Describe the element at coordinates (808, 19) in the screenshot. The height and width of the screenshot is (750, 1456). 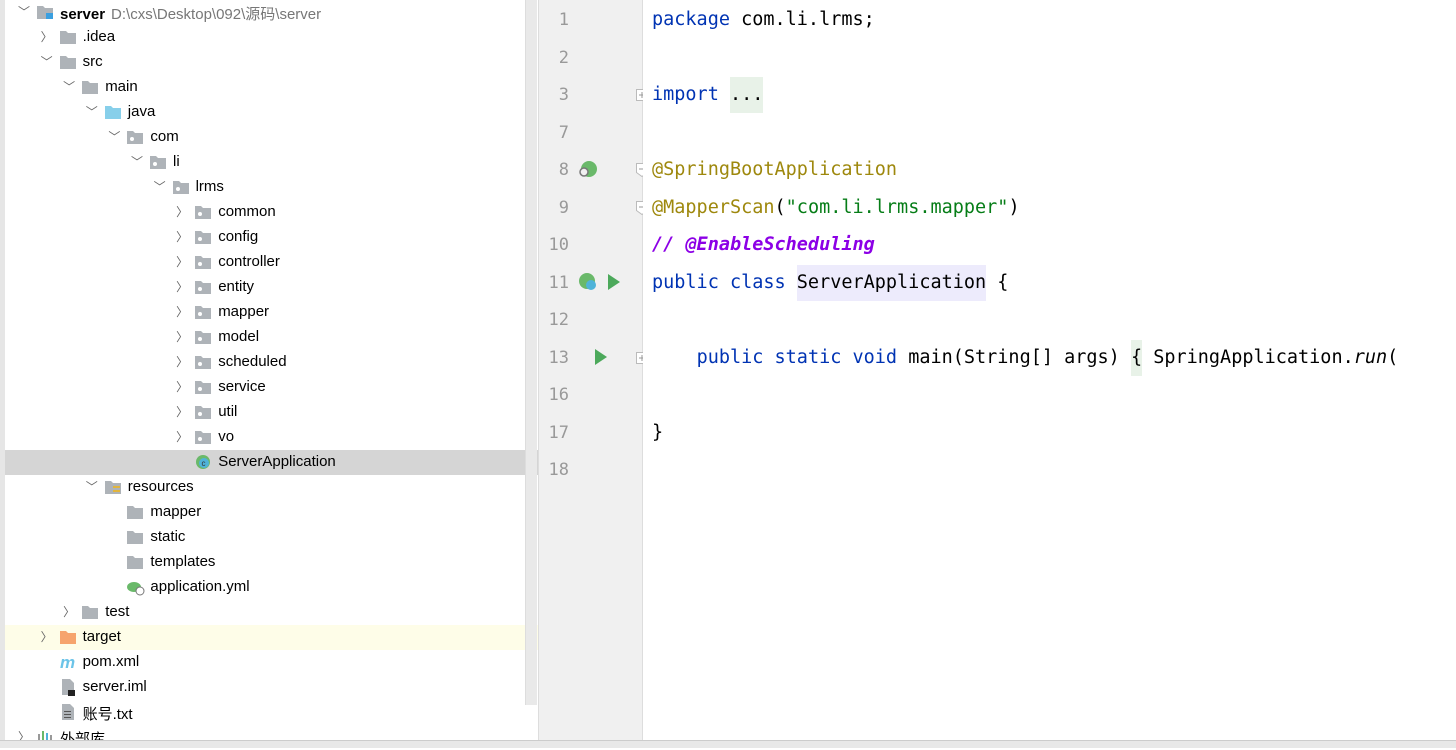
I see `code-token: com.li.lrms;` at that location.